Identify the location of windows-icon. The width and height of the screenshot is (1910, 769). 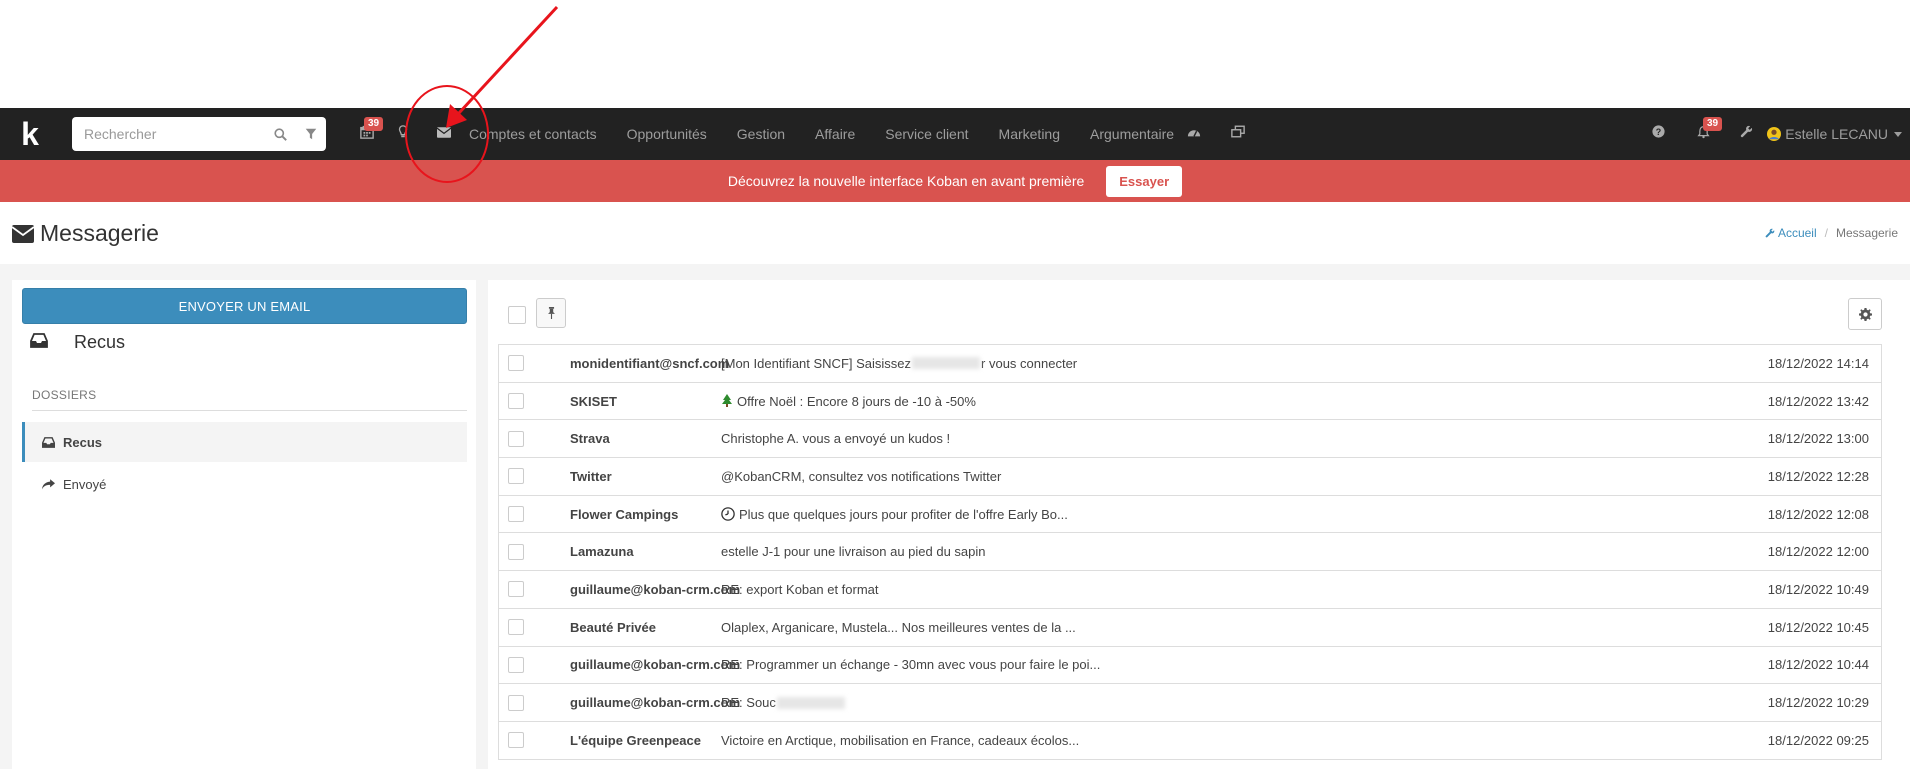
(1238, 134).